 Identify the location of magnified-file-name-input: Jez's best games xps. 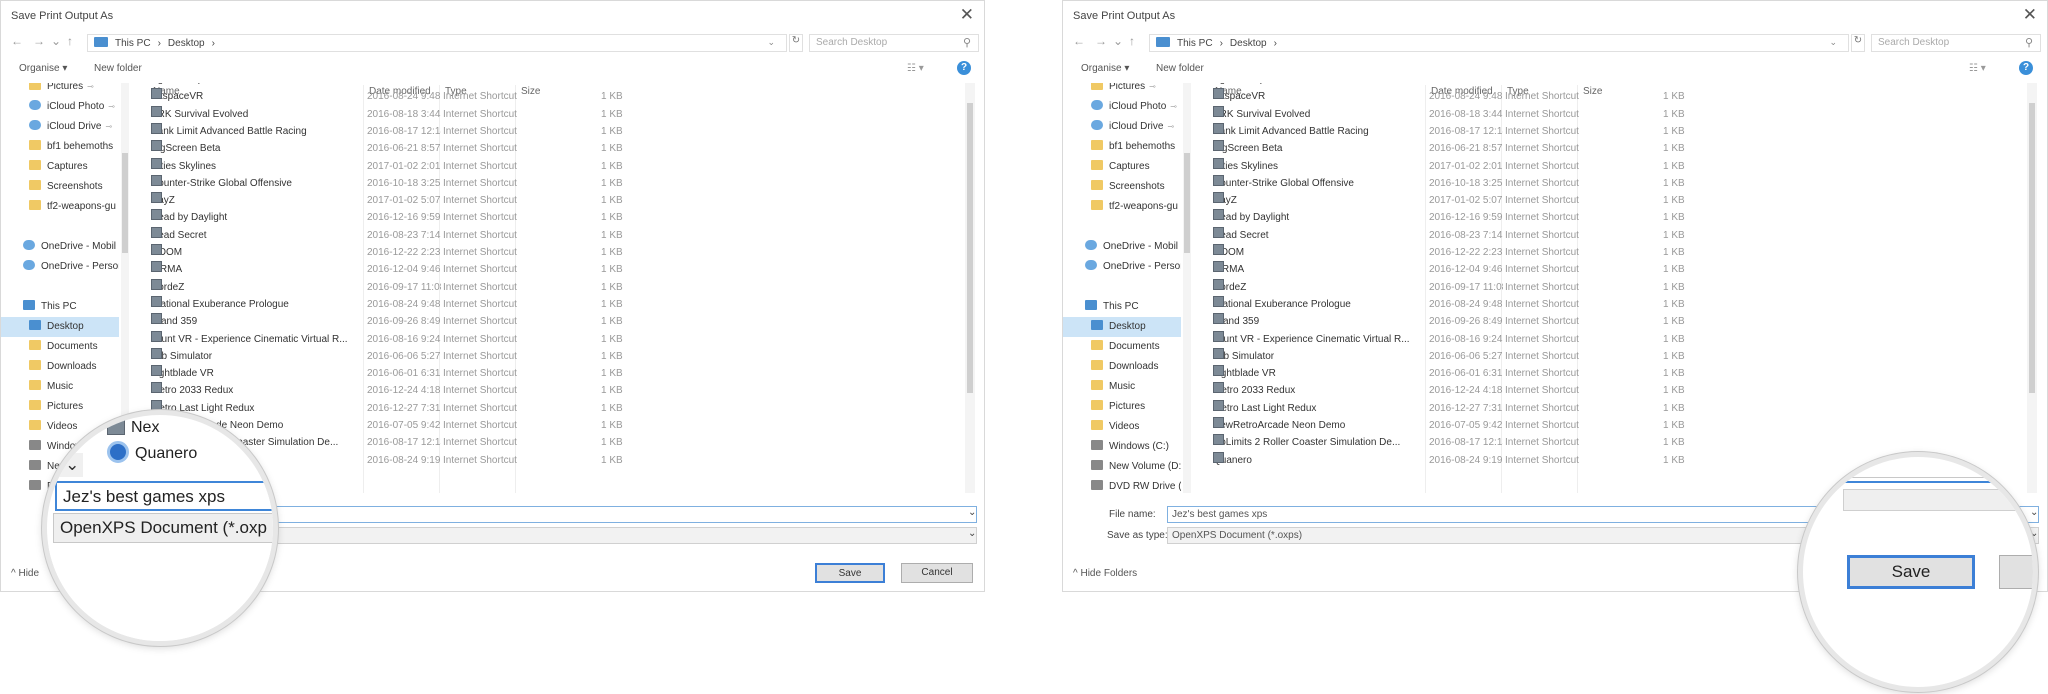
(164, 496).